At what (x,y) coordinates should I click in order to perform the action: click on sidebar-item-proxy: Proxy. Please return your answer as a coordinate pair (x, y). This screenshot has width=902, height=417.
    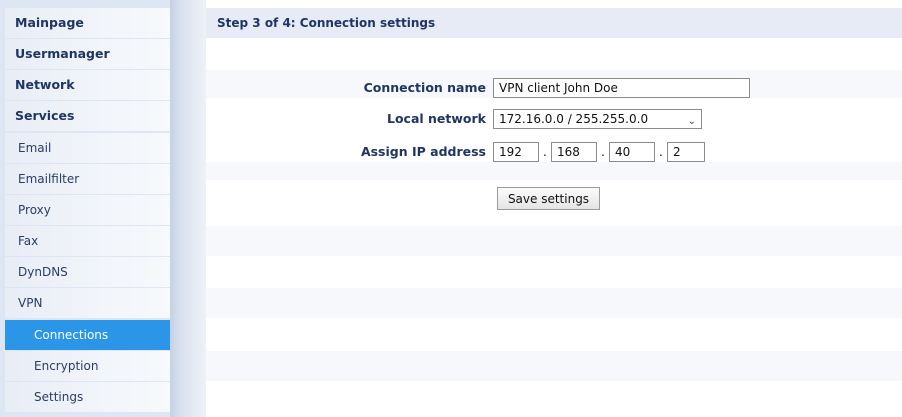
    Looking at the image, I should click on (87, 210).